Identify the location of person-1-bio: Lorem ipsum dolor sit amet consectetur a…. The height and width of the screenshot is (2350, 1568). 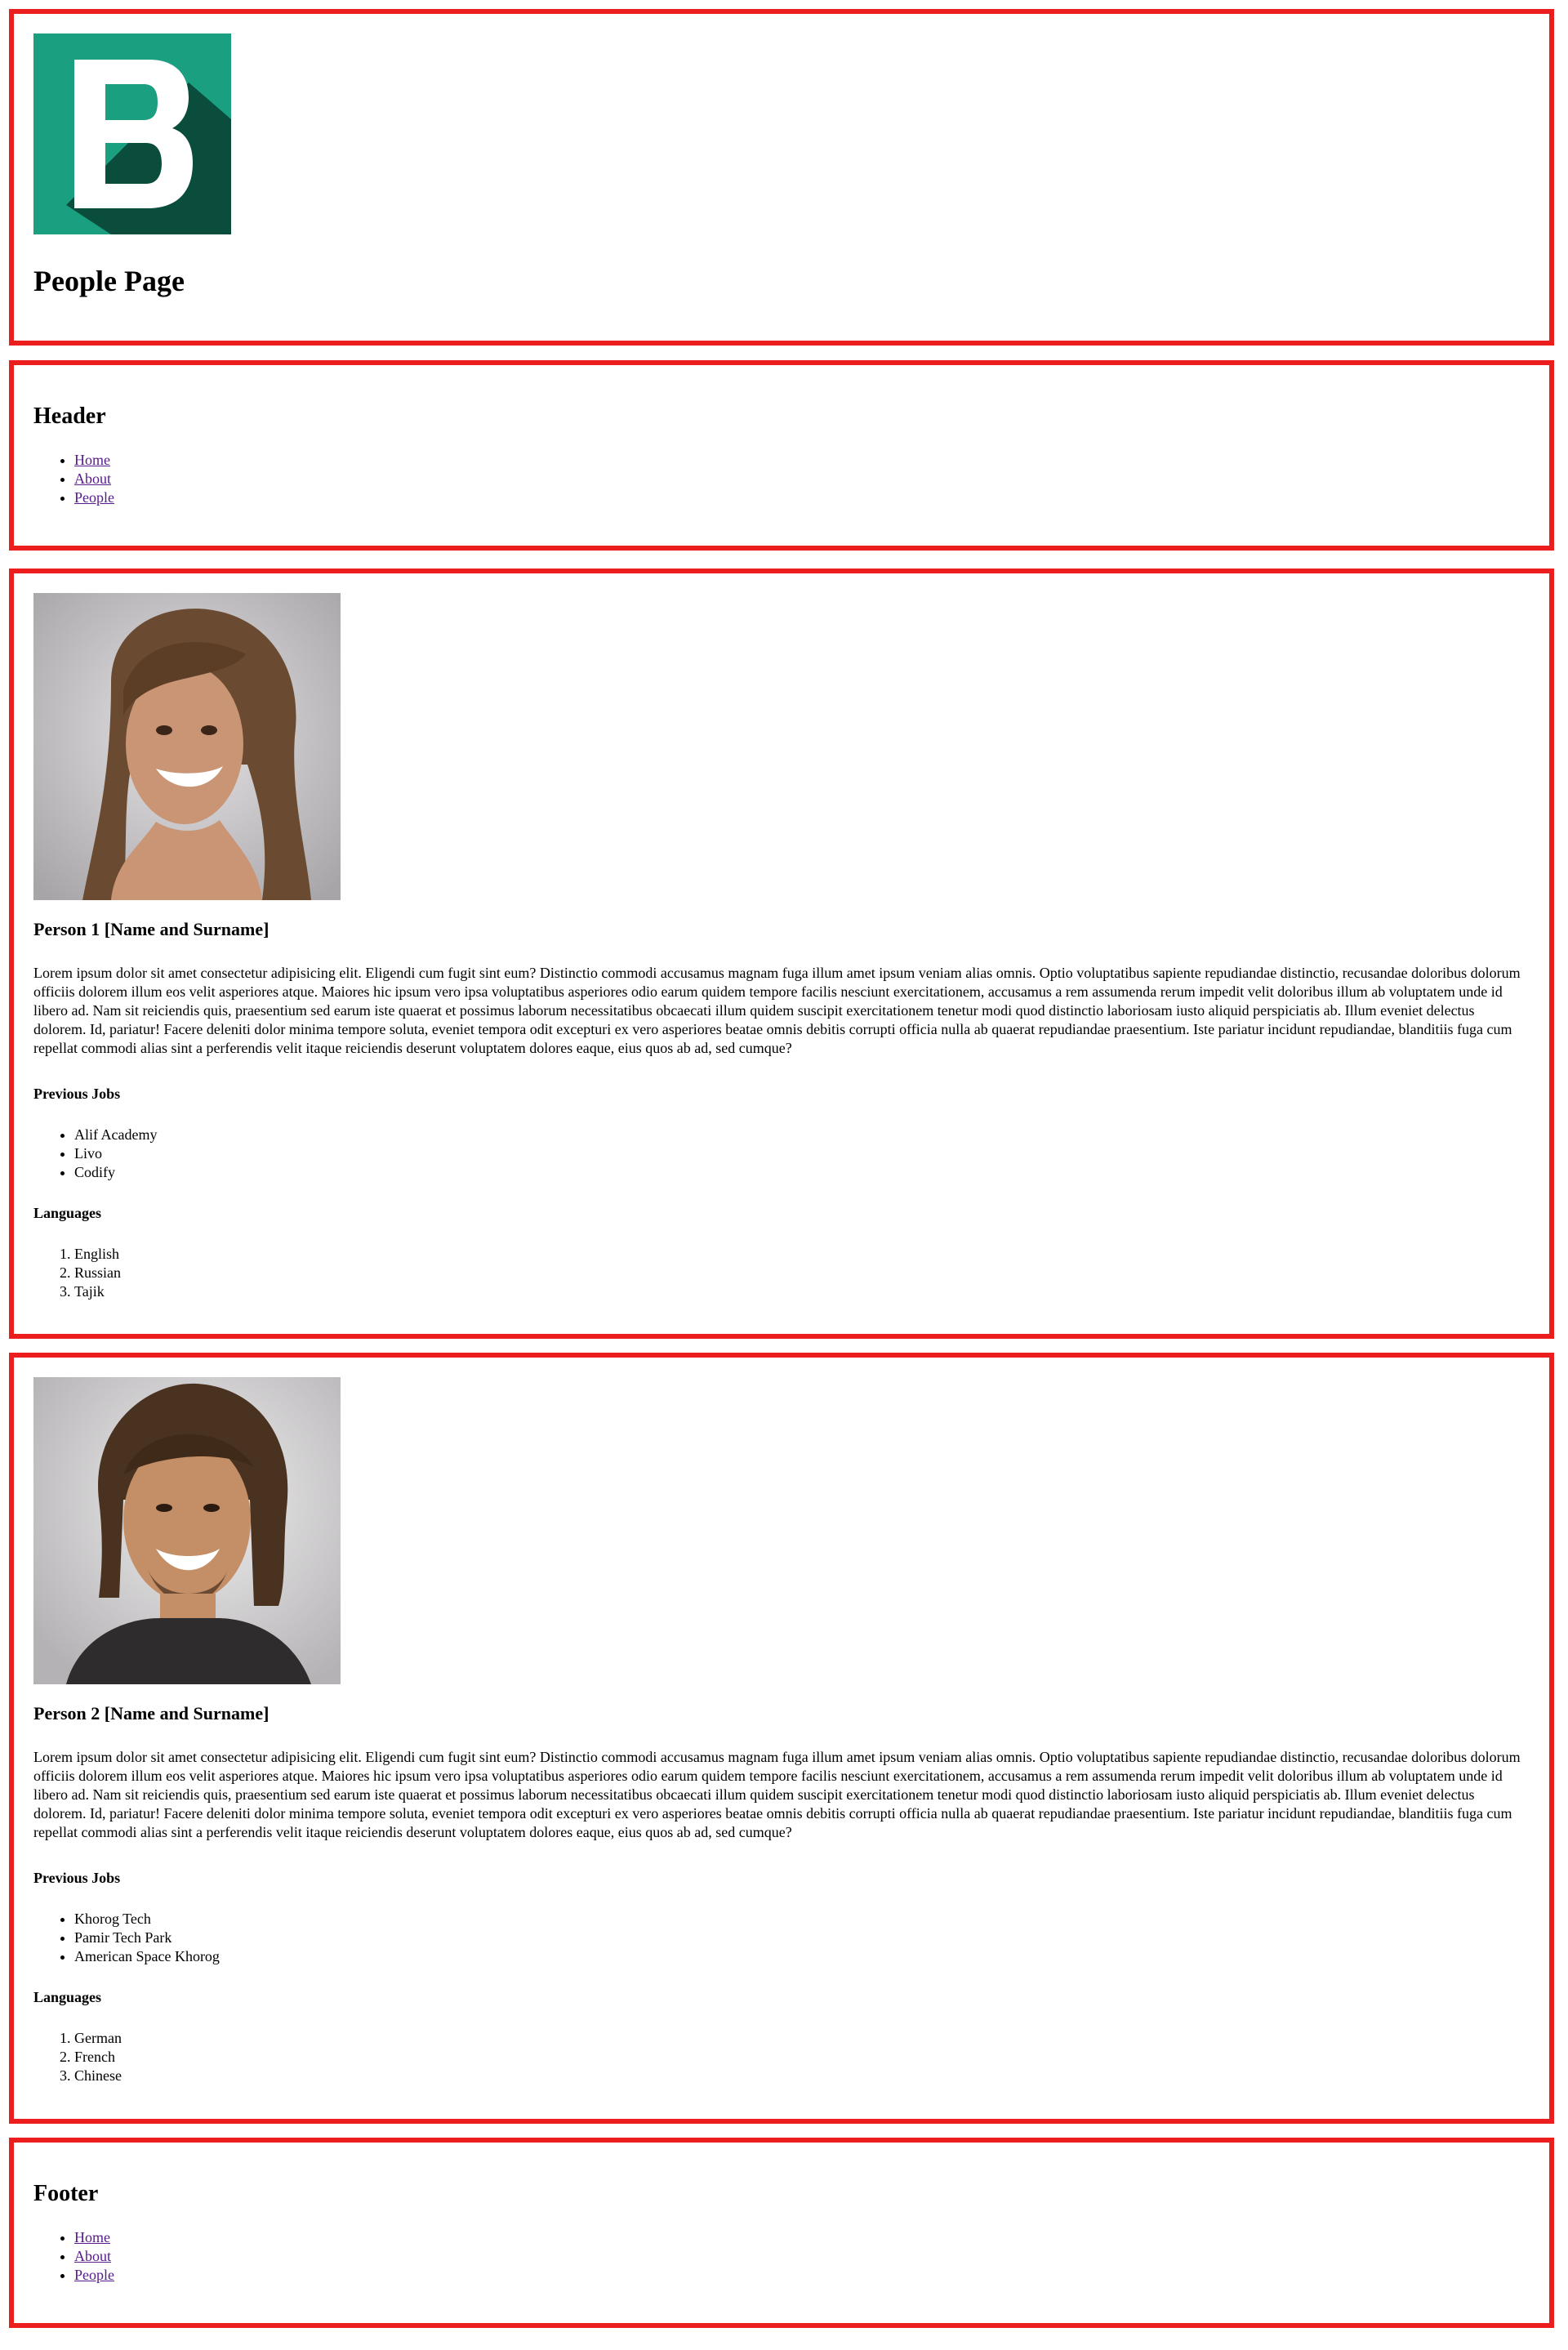
(777, 1011).